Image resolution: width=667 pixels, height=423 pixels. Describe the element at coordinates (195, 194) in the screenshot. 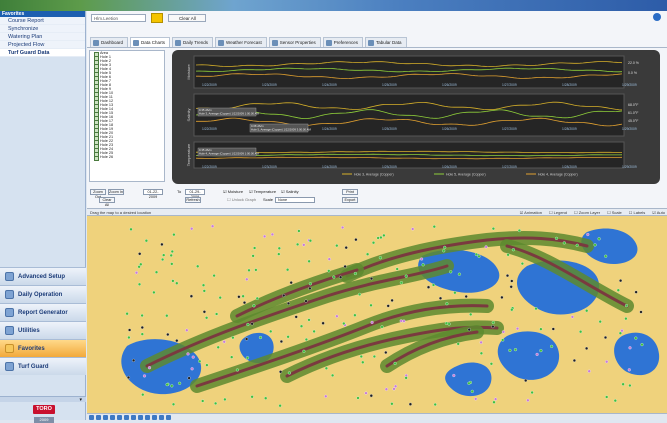

I see `end-date-field: 01-29-2009` at that location.